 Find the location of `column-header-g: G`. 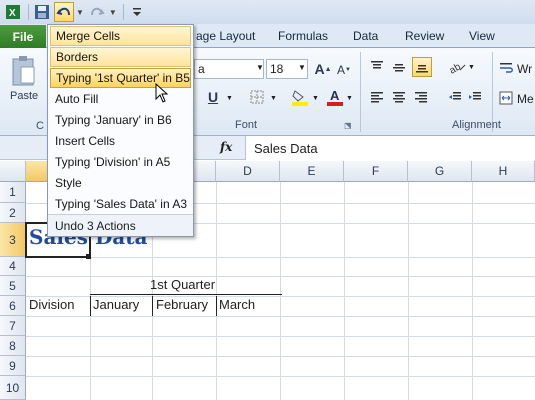

column-header-g: G is located at coordinates (440, 171).